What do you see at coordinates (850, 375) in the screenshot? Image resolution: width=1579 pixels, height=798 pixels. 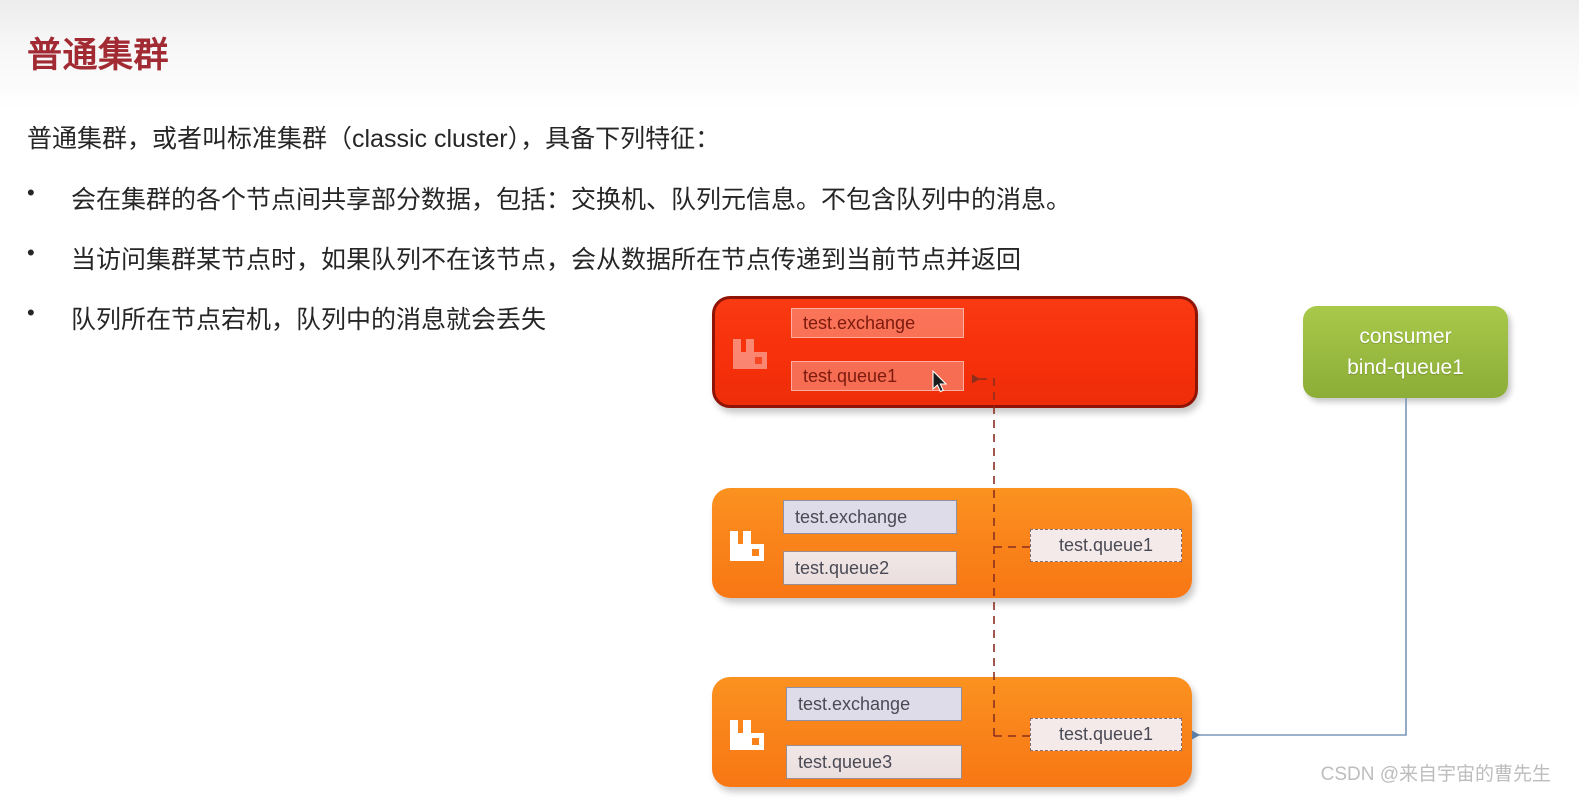 I see `queue-chip-red-label: test.queue1` at bounding box center [850, 375].